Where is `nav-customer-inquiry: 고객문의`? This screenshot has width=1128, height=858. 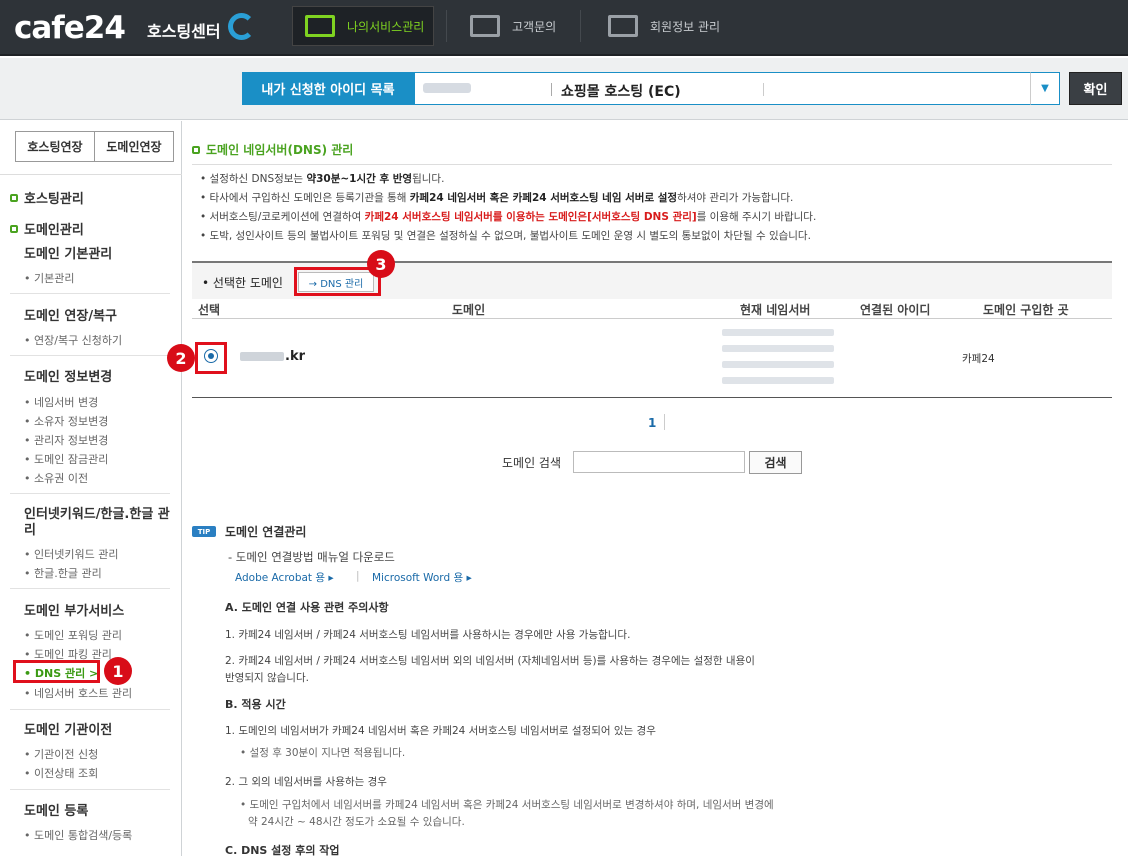
nav-customer-inquiry: 고객문의 is located at coordinates (513, 26).